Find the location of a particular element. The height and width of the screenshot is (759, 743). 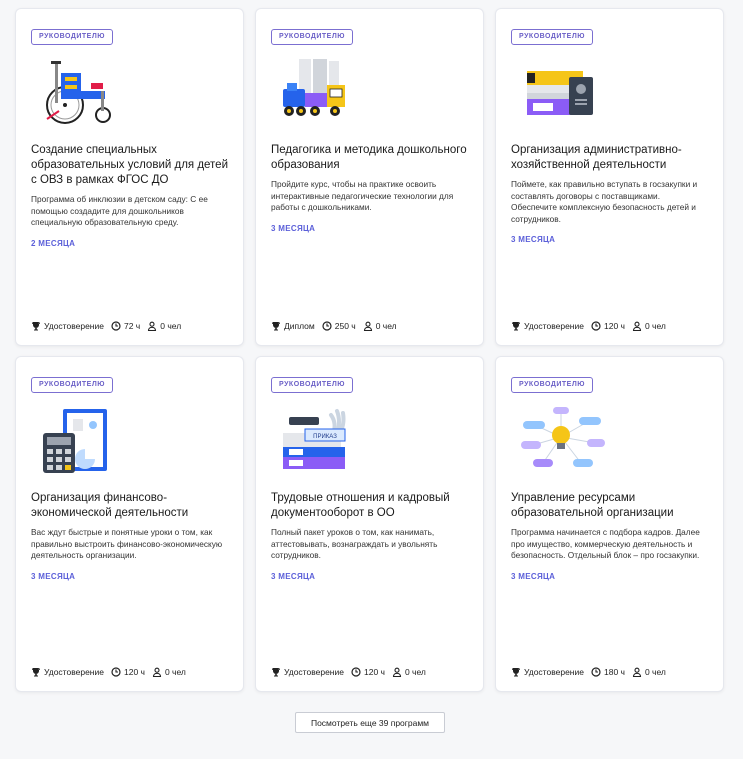

binders-icon is located at coordinates (565, 93).